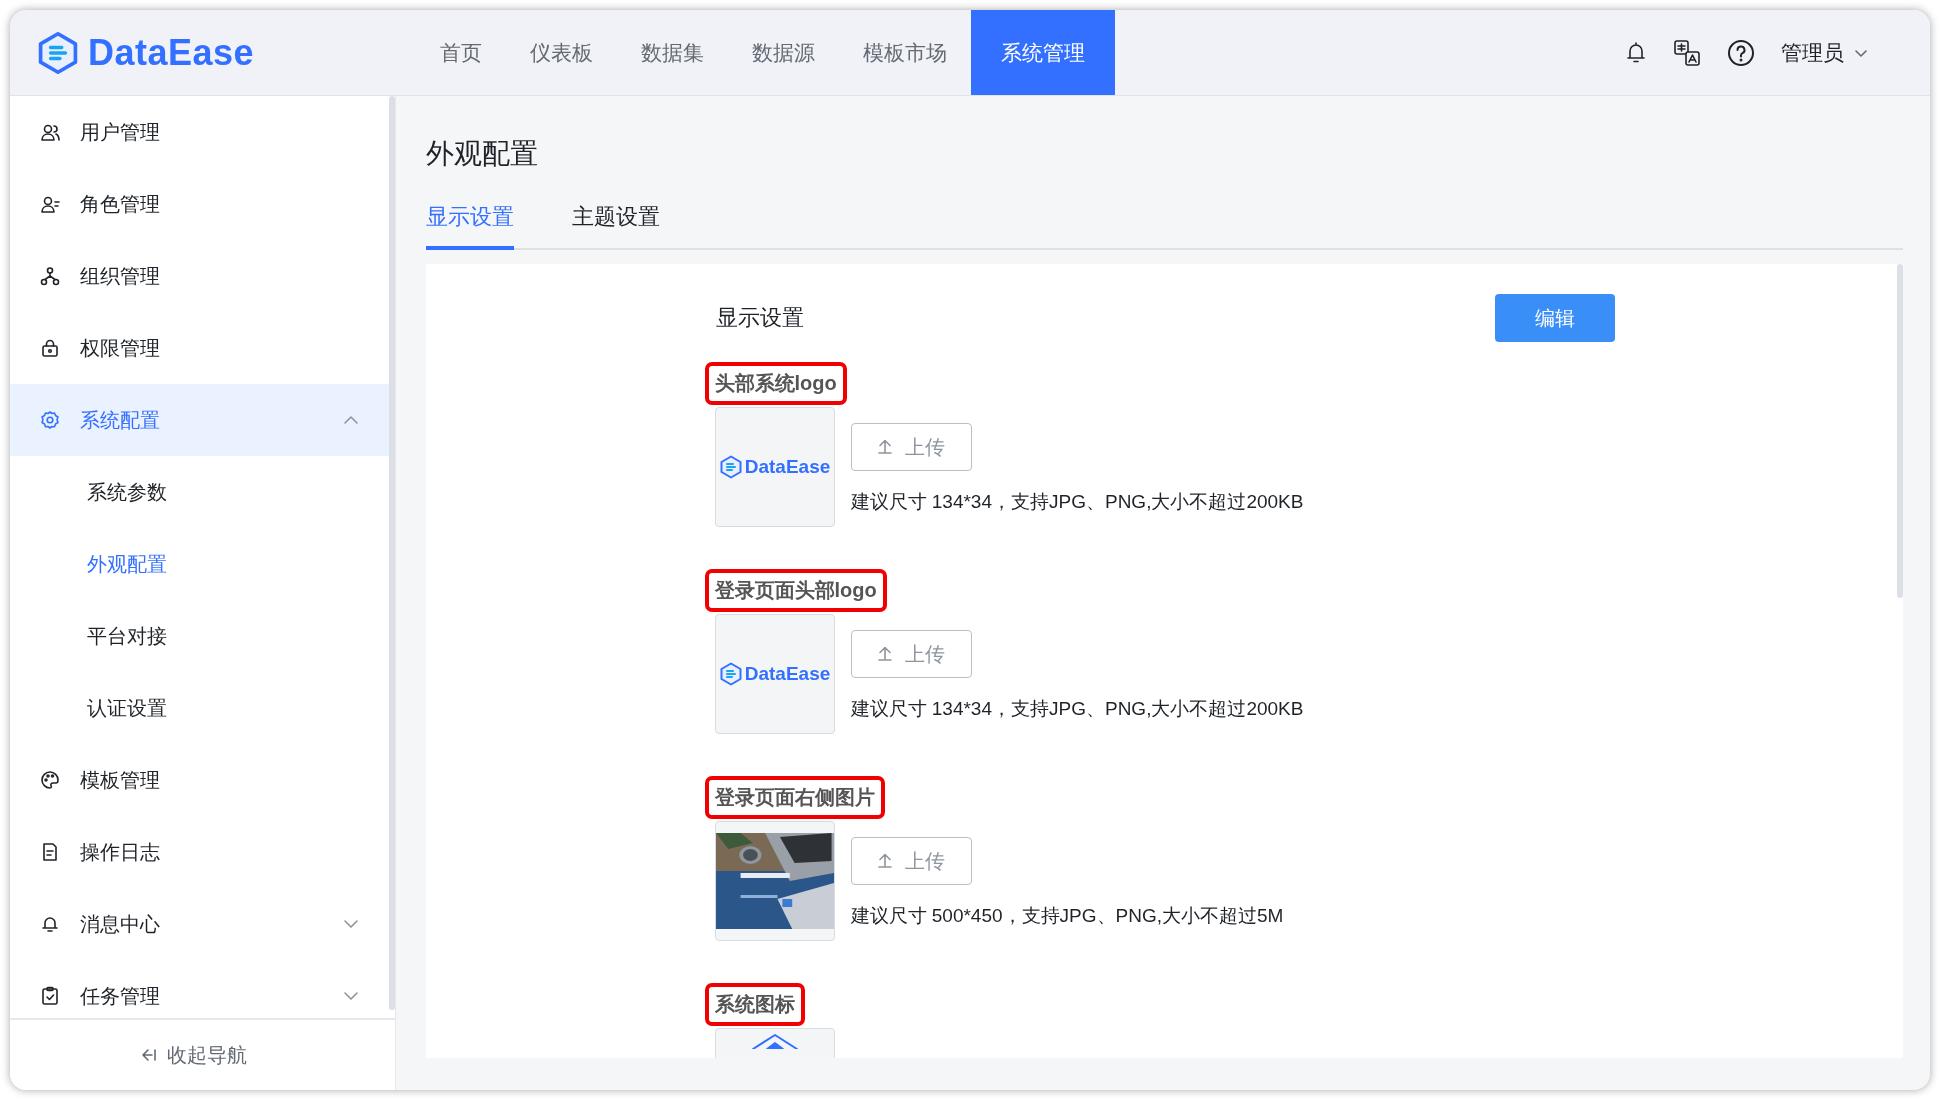 The width and height of the screenshot is (1940, 1100). Describe the element at coordinates (50, 132) in the screenshot. I see `users-icon` at that location.